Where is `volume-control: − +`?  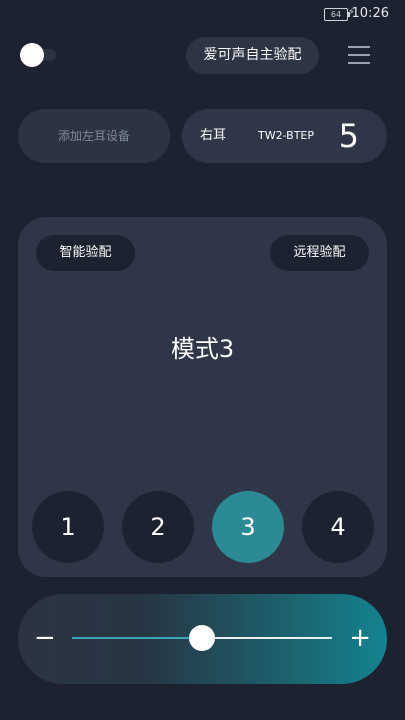 volume-control: − + is located at coordinates (202, 639).